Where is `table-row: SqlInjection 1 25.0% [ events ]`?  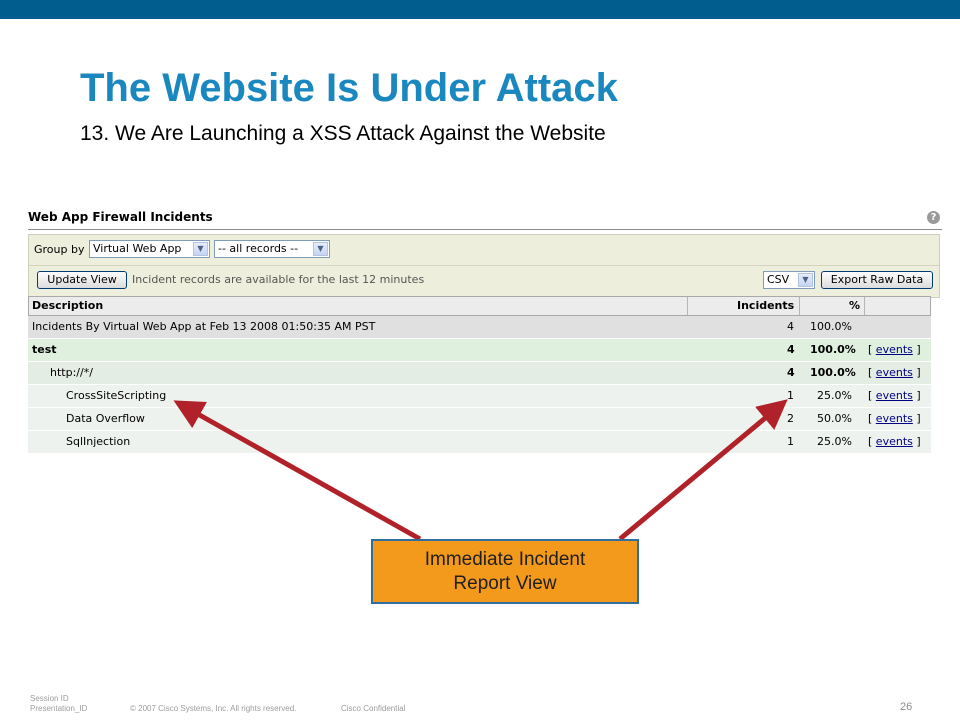
table-row: SqlInjection 1 25.0% [ events ] is located at coordinates (479, 442).